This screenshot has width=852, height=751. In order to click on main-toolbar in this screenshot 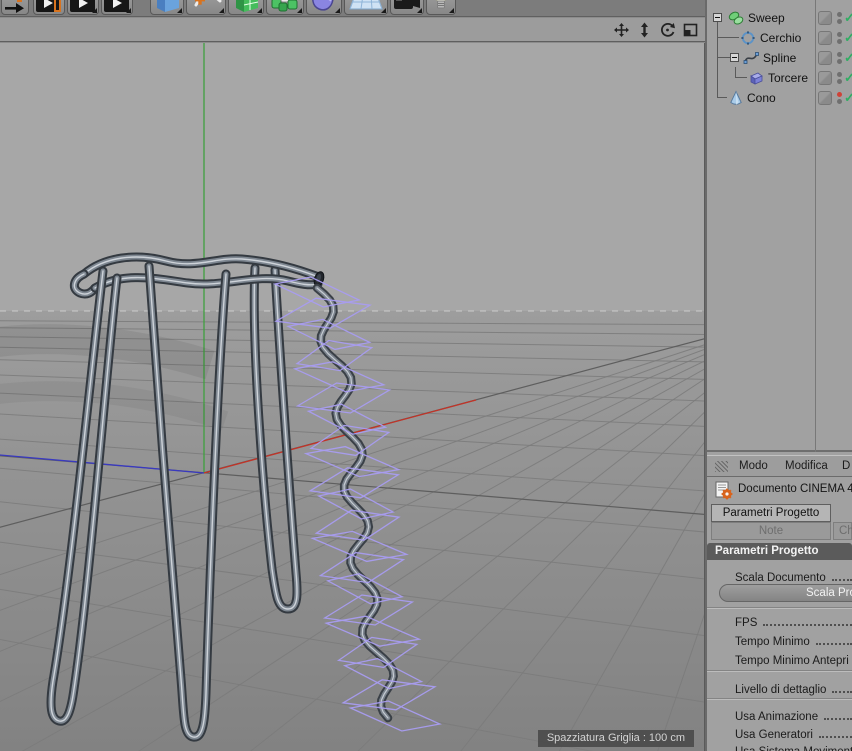, I will do `click(355, 8)`.